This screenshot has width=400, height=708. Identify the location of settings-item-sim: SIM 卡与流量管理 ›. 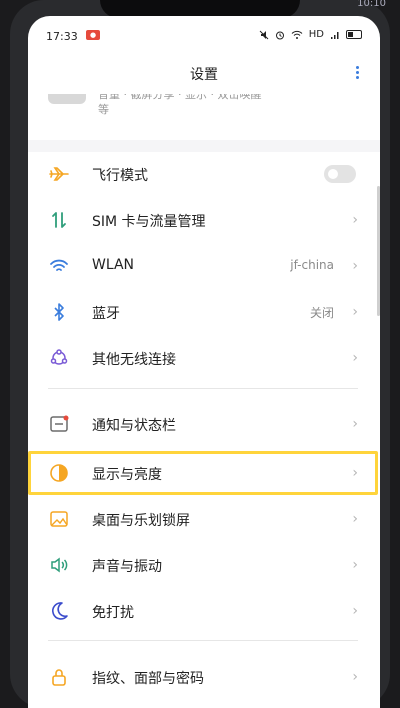
(204, 220).